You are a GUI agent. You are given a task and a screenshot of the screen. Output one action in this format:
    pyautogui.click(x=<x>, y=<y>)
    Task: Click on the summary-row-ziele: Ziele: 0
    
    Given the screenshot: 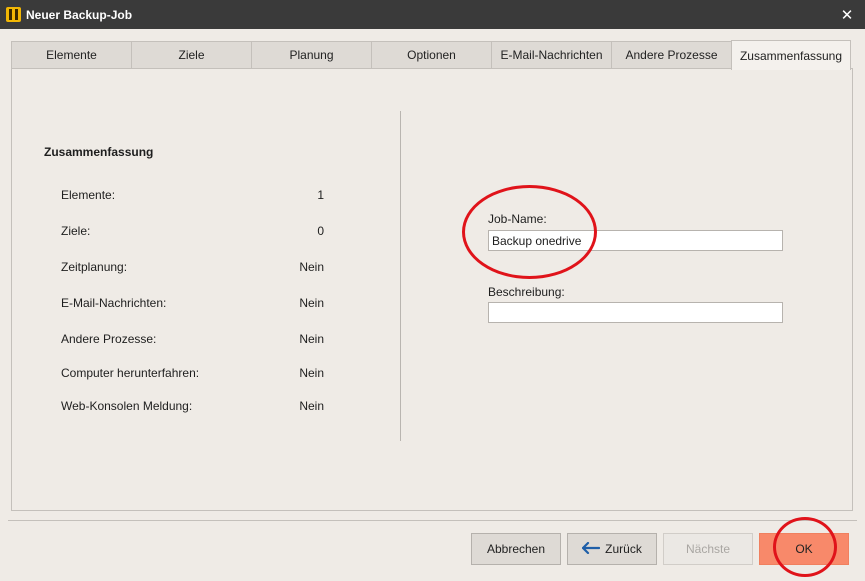 What is the action you would take?
    pyautogui.click(x=192, y=232)
    